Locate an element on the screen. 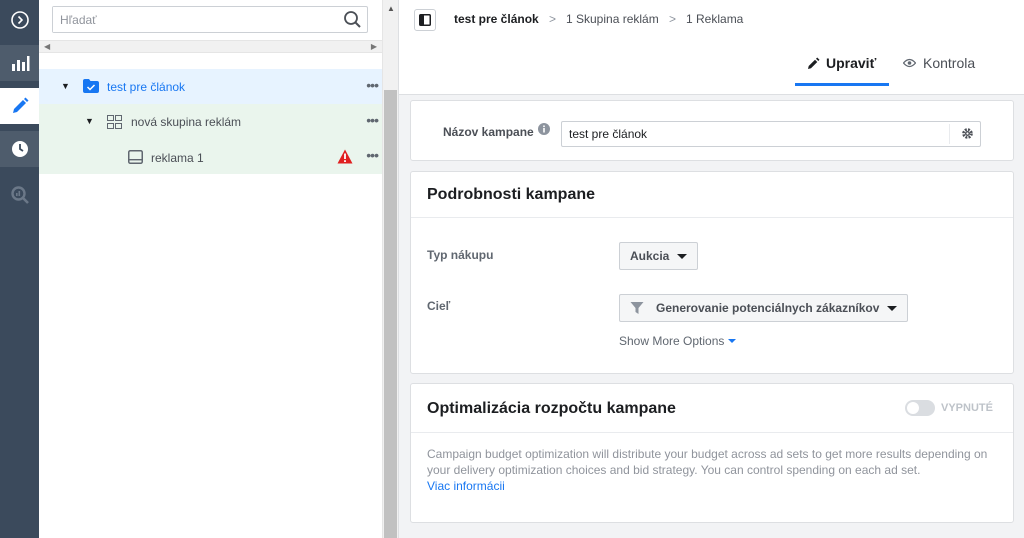  bar-chart-icon is located at coordinates (20, 63).